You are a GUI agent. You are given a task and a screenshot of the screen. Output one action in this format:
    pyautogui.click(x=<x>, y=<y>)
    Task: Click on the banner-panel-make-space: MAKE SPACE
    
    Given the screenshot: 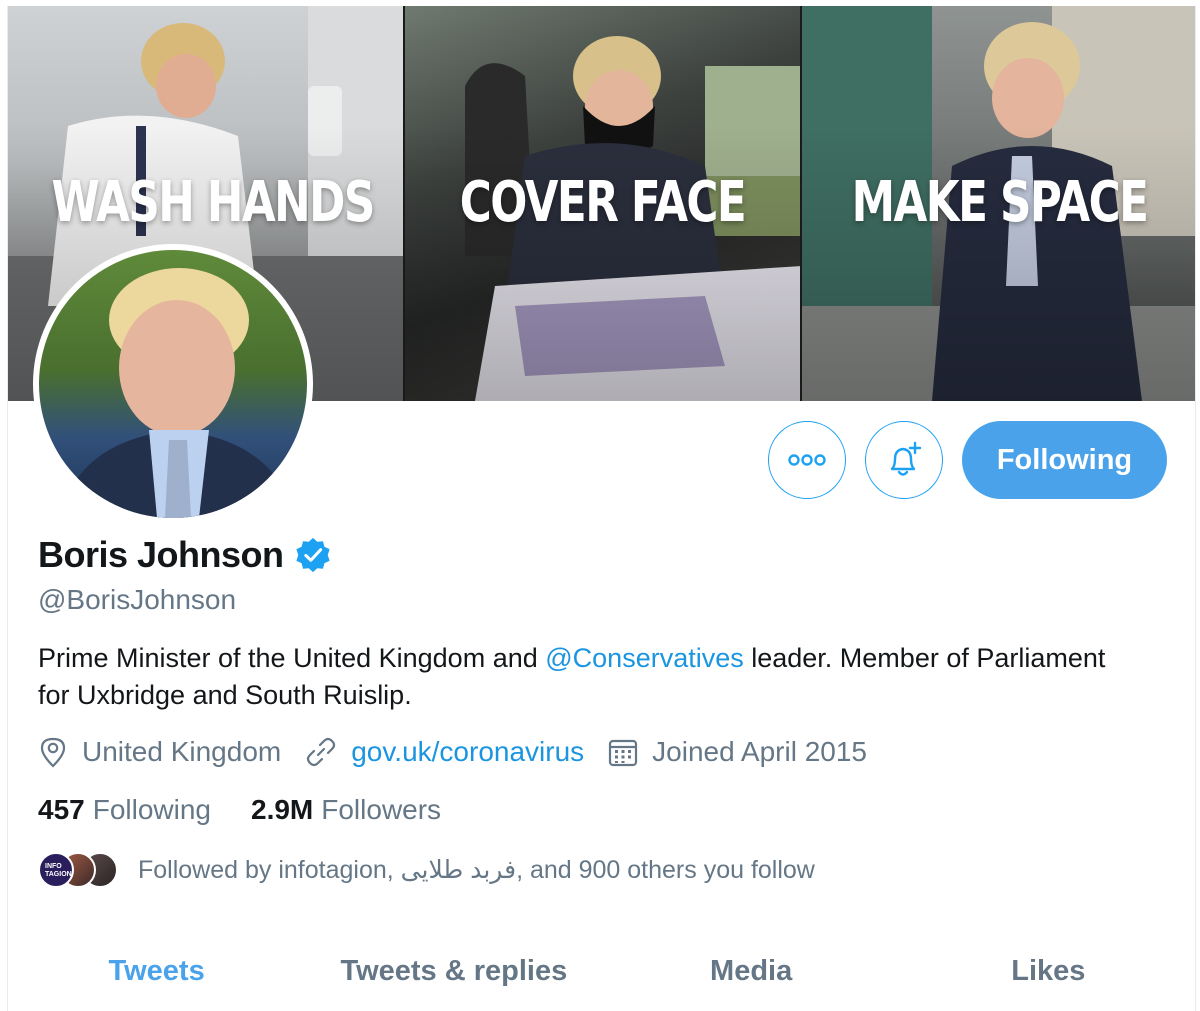 What is the action you would take?
    pyautogui.click(x=997, y=203)
    